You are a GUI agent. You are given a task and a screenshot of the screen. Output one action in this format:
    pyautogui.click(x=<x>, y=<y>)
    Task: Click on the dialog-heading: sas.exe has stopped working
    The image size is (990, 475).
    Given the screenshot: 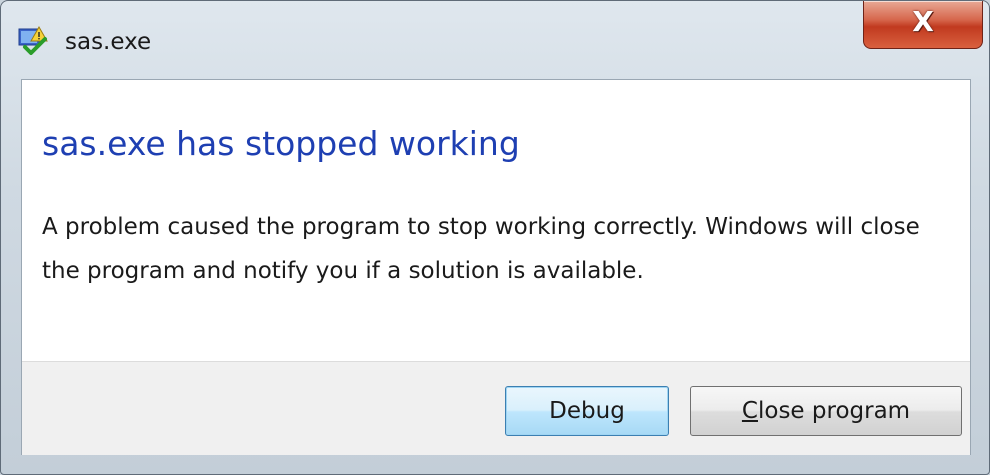 What is the action you would take?
    pyautogui.click(x=281, y=143)
    